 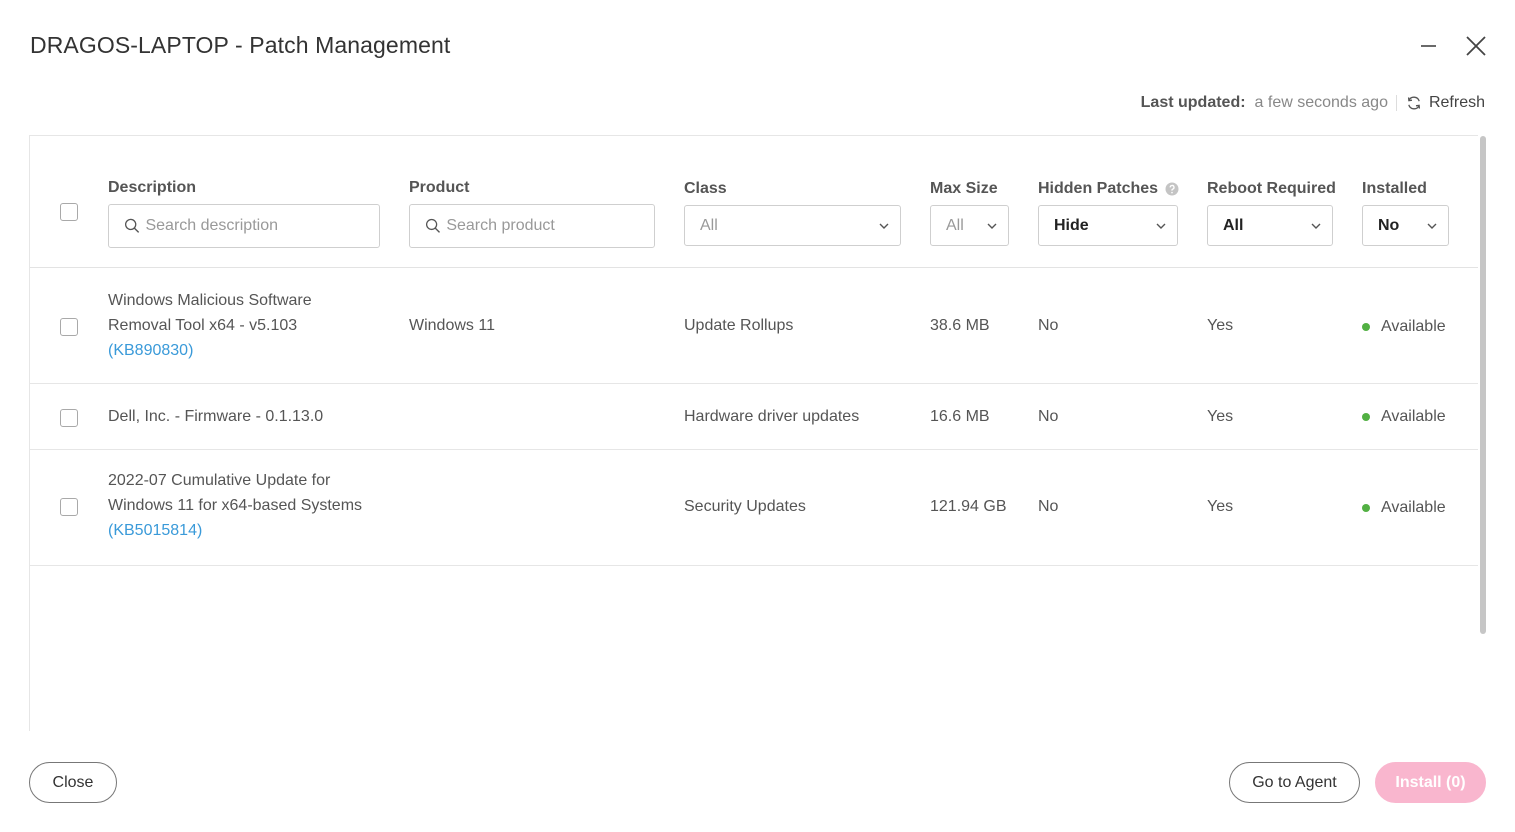 I want to click on patch-product: Windows 11, so click(x=452, y=325).